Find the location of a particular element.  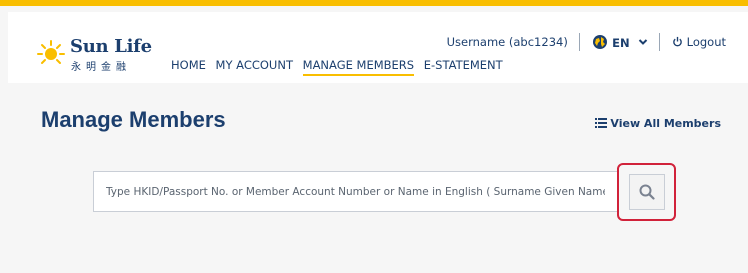

view-all-members-label: View All Members is located at coordinates (665, 123).